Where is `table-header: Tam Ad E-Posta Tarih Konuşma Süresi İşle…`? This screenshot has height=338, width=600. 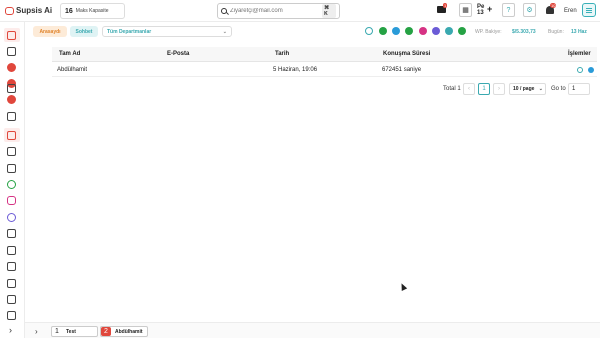 table-header: Tam Ad E-Posta Tarih Konuşma Süresi İşle… is located at coordinates (324, 54).